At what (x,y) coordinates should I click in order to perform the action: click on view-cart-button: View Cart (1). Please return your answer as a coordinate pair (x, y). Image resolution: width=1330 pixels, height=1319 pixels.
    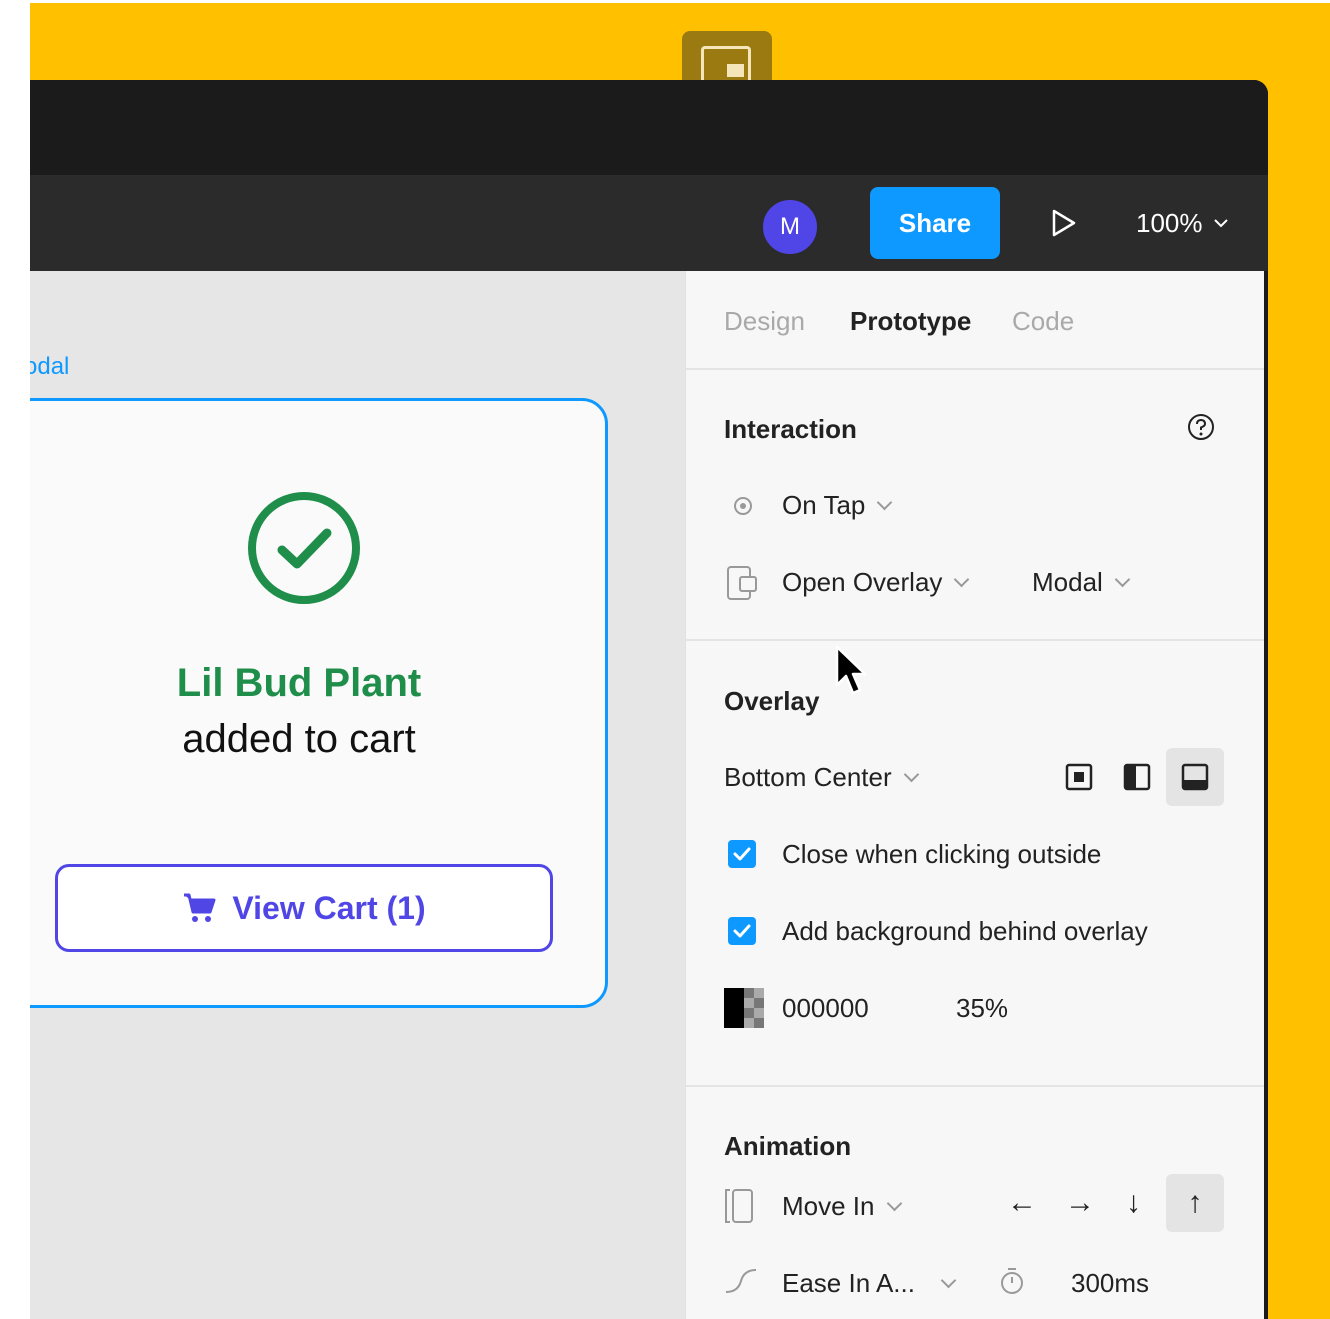
    Looking at the image, I should click on (304, 908).